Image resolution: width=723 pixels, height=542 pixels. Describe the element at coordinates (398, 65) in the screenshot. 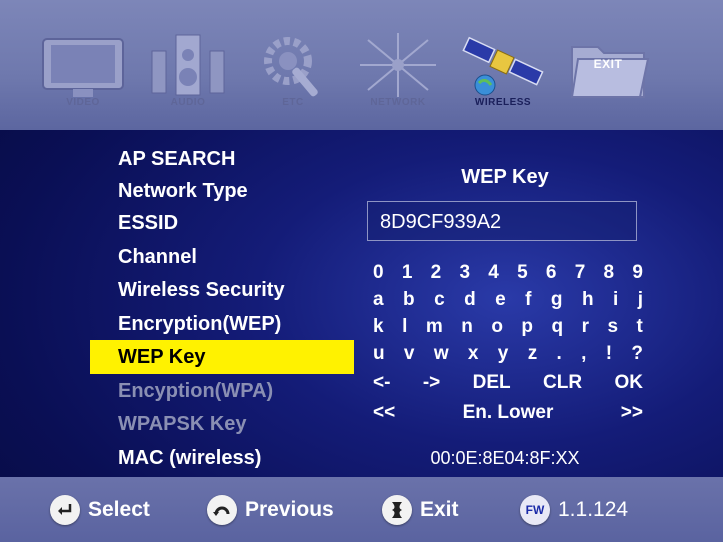

I see `network-icon` at that location.